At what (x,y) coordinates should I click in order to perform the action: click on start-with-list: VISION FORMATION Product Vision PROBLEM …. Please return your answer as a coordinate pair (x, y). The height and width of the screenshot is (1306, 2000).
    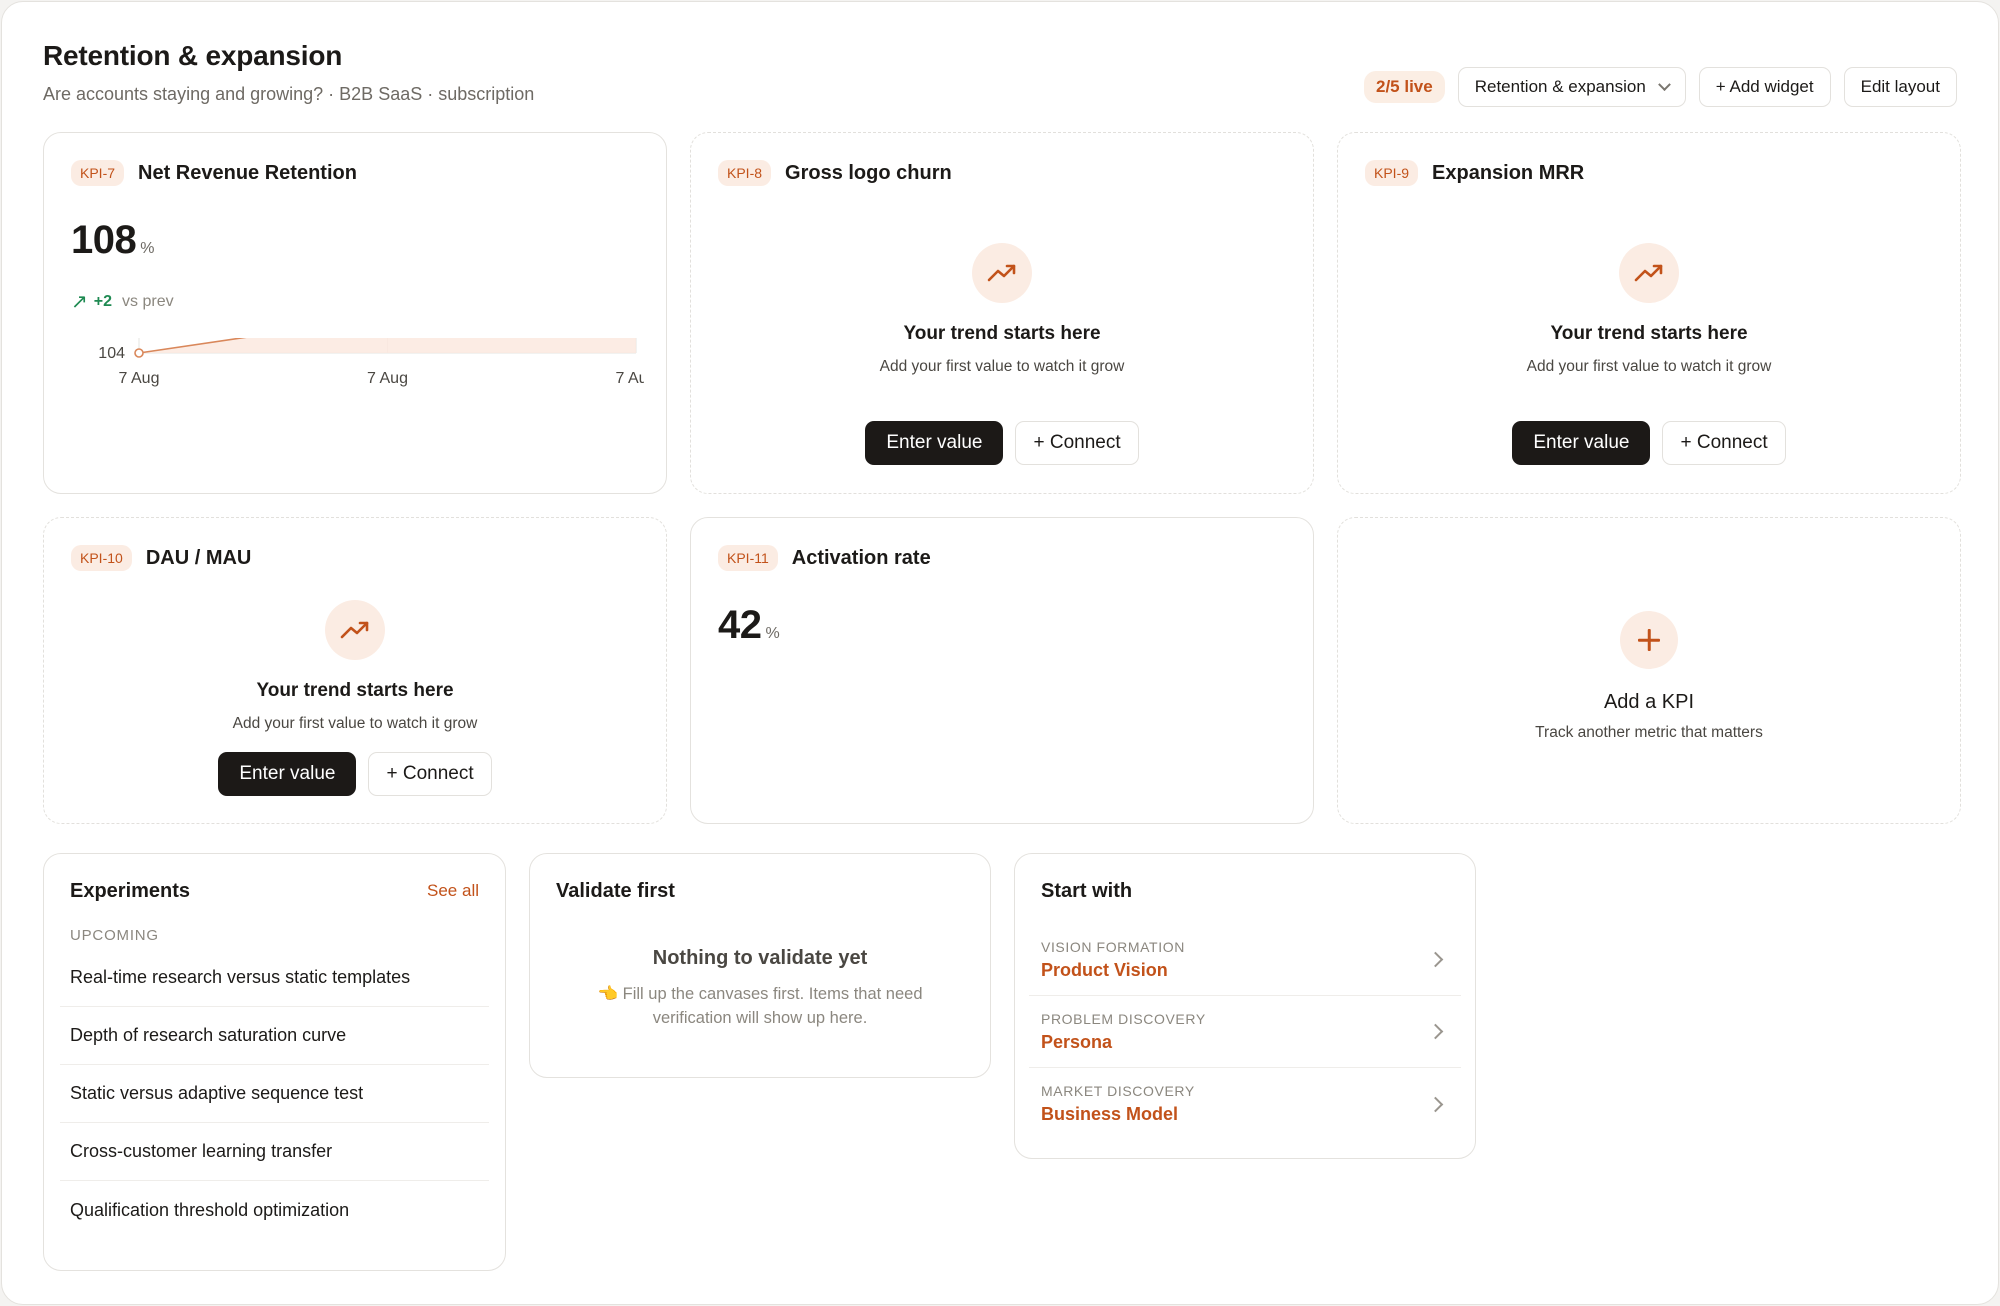
    Looking at the image, I should click on (1245, 1032).